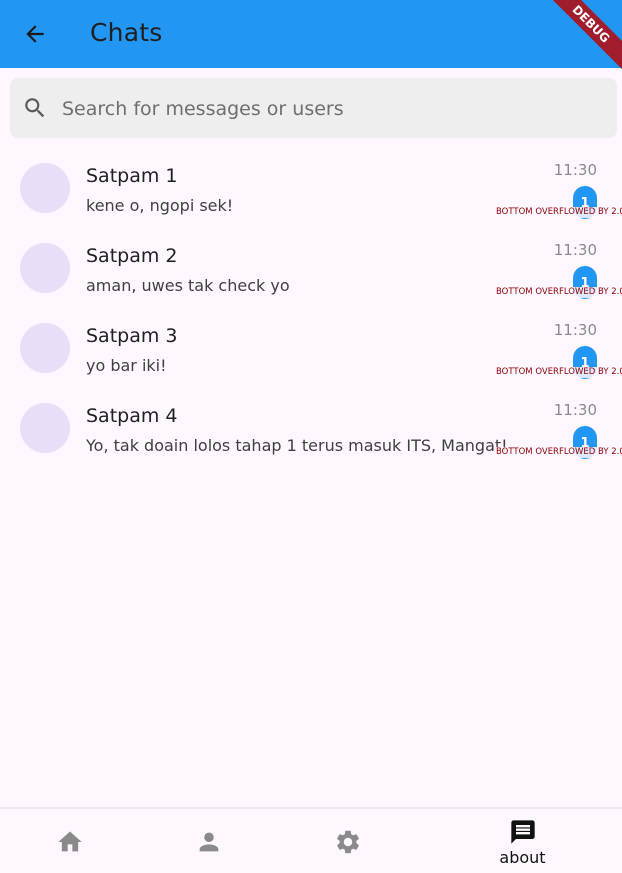 Image resolution: width=622 pixels, height=873 pixels. I want to click on chat-name: Satpam 1, so click(132, 176).